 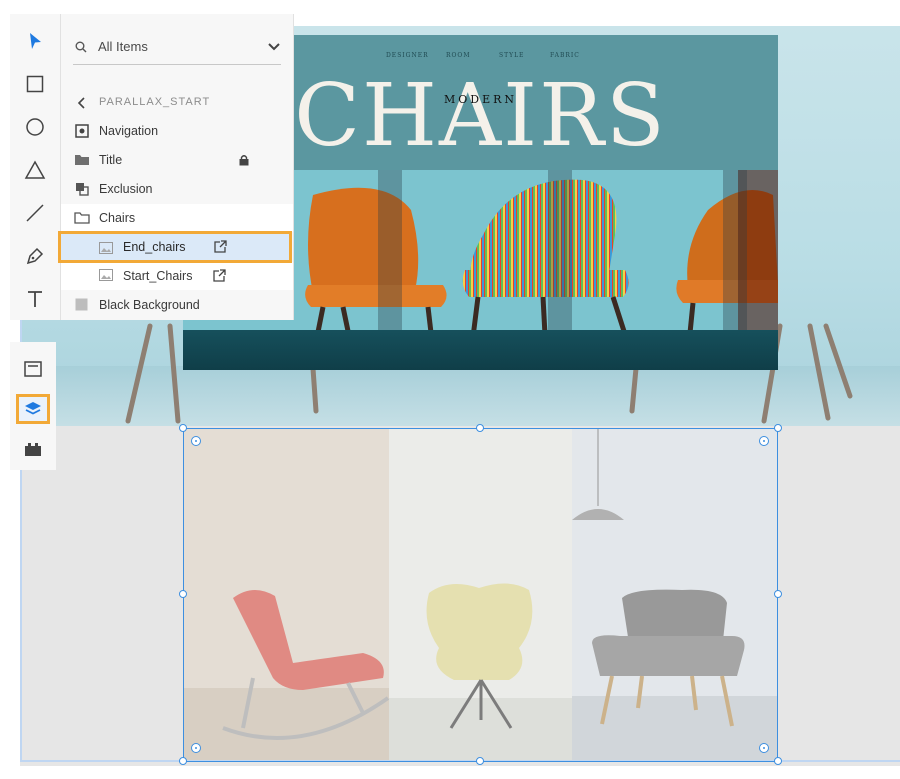 I want to click on layer-item-start-chairs: Start_Chairs, so click(x=177, y=276).